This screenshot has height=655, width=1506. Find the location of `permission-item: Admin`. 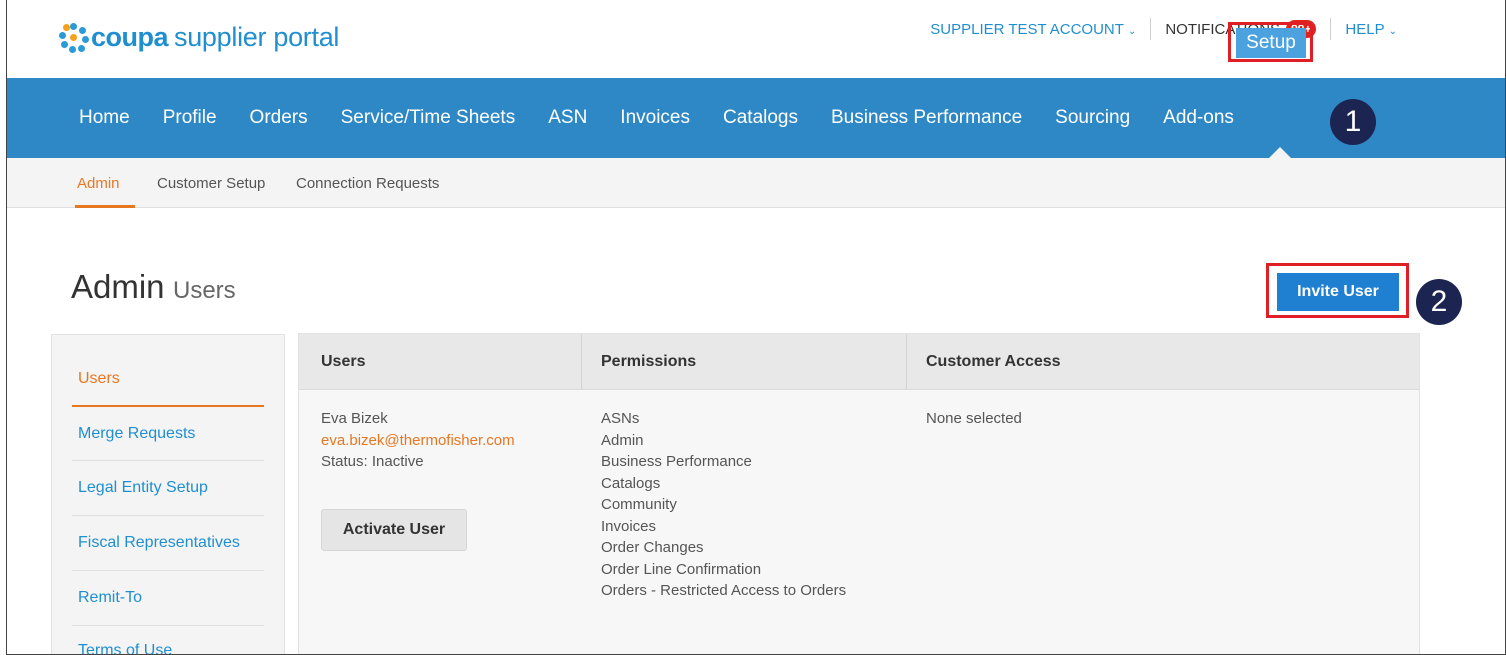

permission-item: Admin is located at coordinates (622, 440).